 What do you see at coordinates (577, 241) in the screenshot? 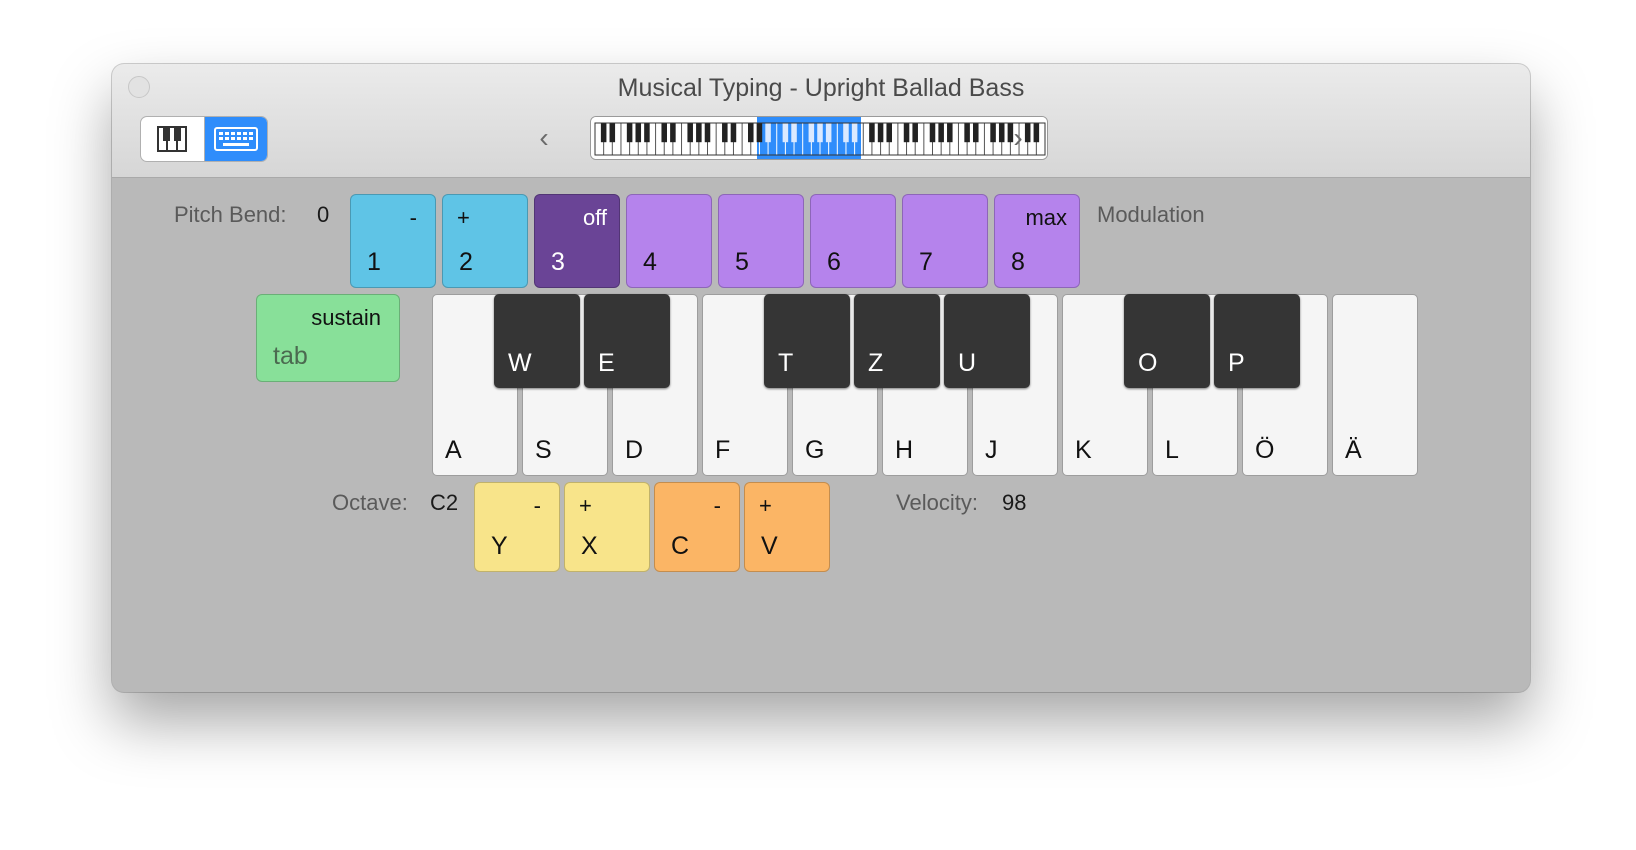
I see `modulation-off-key: off 3` at bounding box center [577, 241].